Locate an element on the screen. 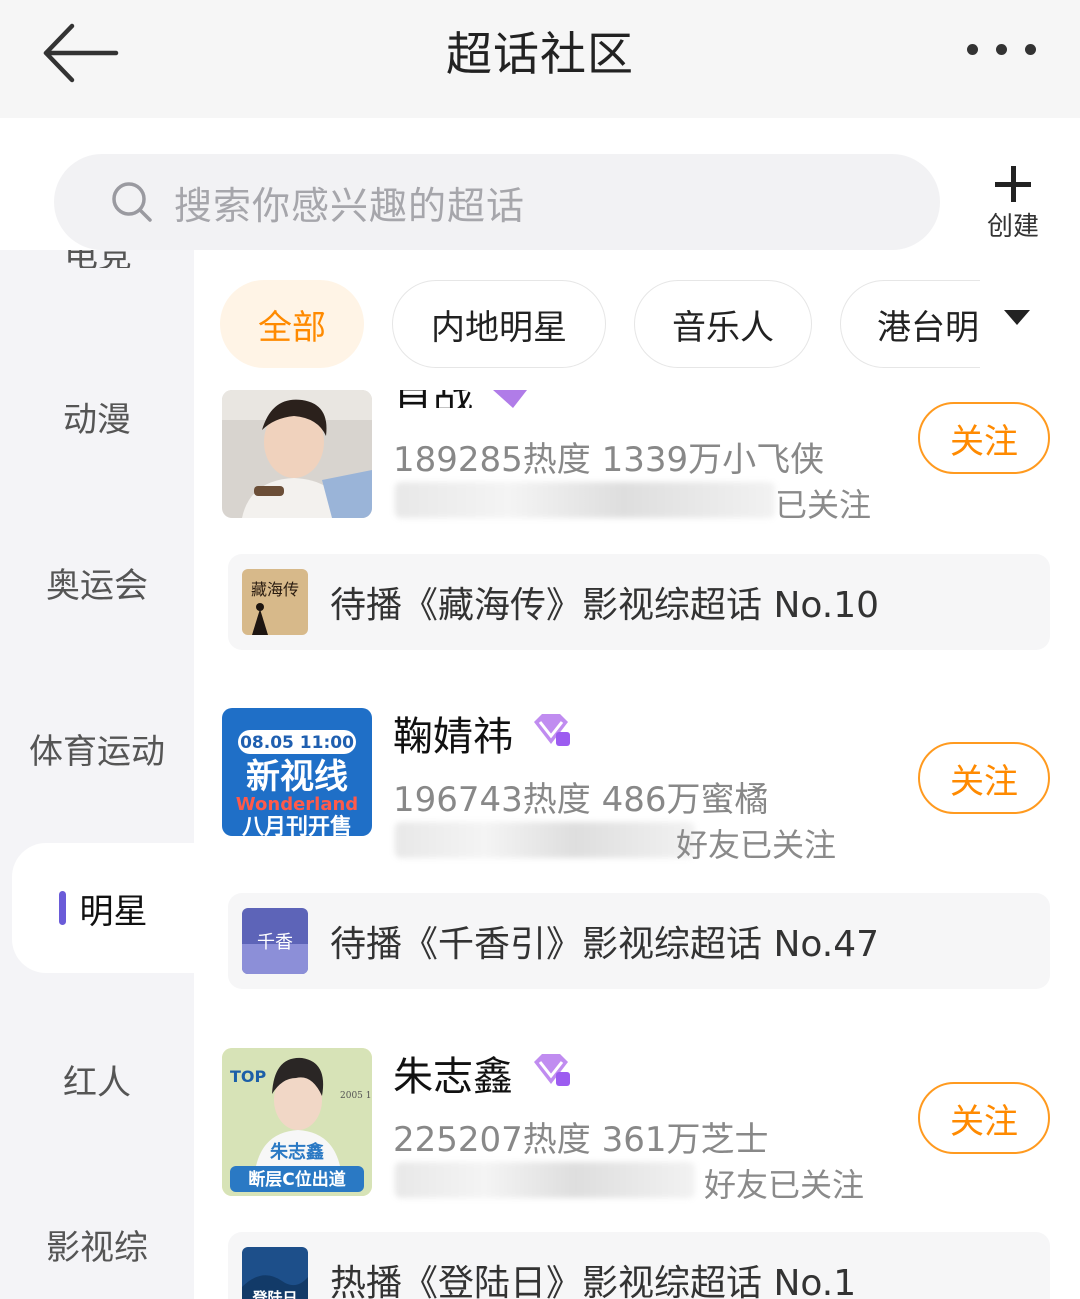 This screenshot has width=1080, height=1299. svg-text: Wonderland is located at coordinates (297, 804).